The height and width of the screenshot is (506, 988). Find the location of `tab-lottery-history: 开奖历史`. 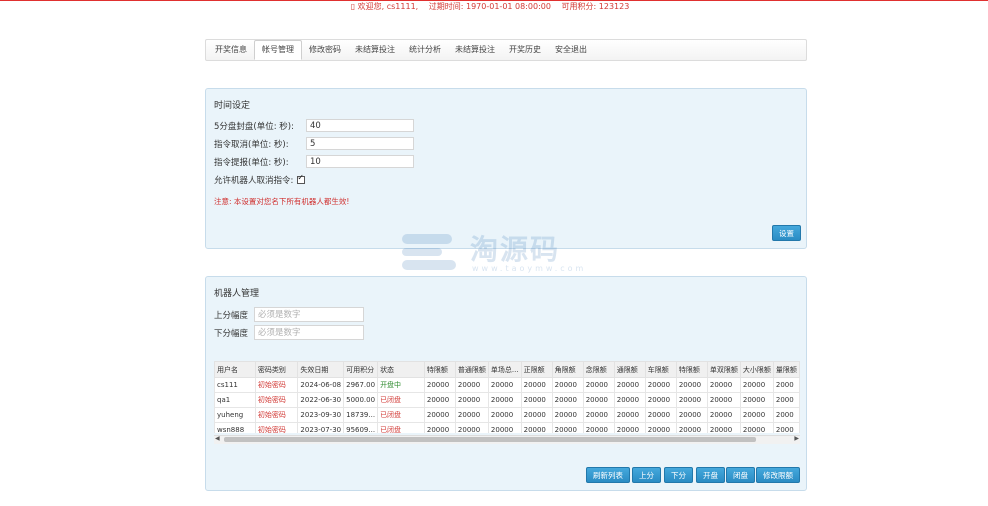

tab-lottery-history: 开奖历史 is located at coordinates (525, 50).